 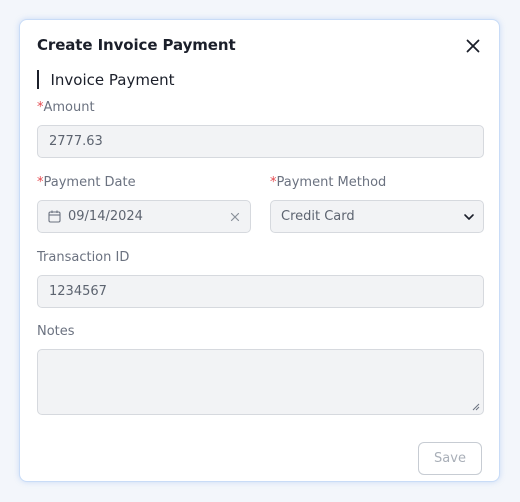 What do you see at coordinates (78, 291) in the screenshot?
I see `transaction-id-value: 1234567` at bounding box center [78, 291].